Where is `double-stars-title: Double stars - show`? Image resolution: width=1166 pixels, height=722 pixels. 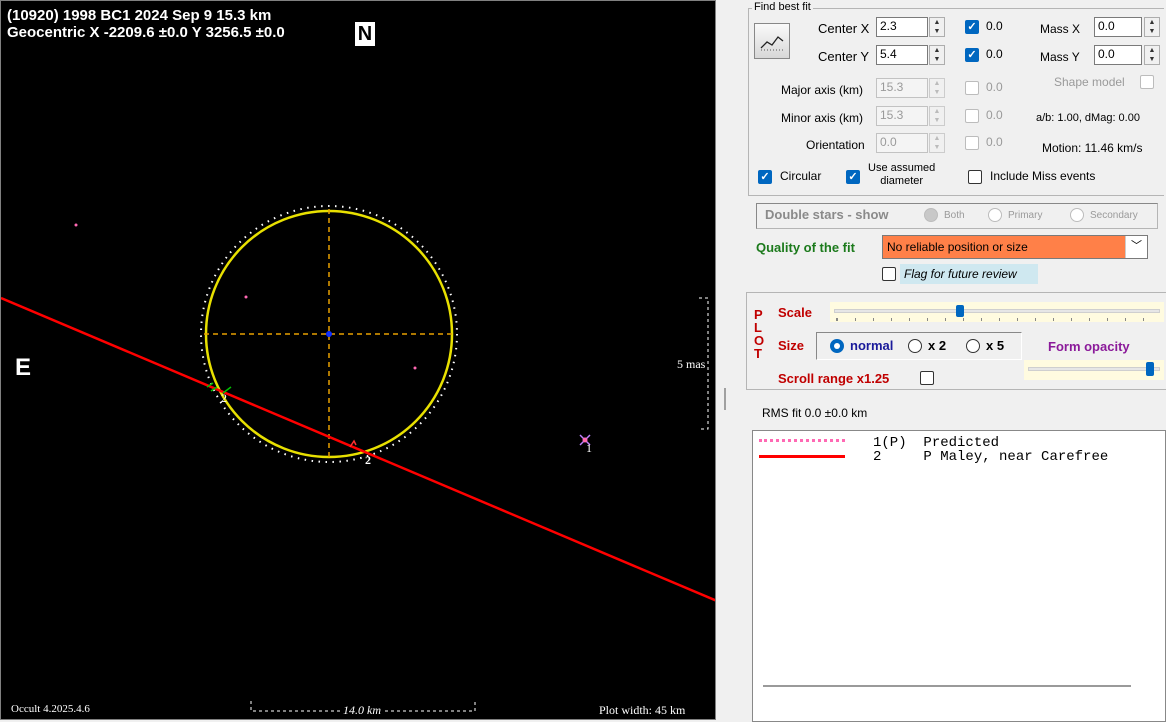
double-stars-title: Double stars - show is located at coordinates (827, 214).